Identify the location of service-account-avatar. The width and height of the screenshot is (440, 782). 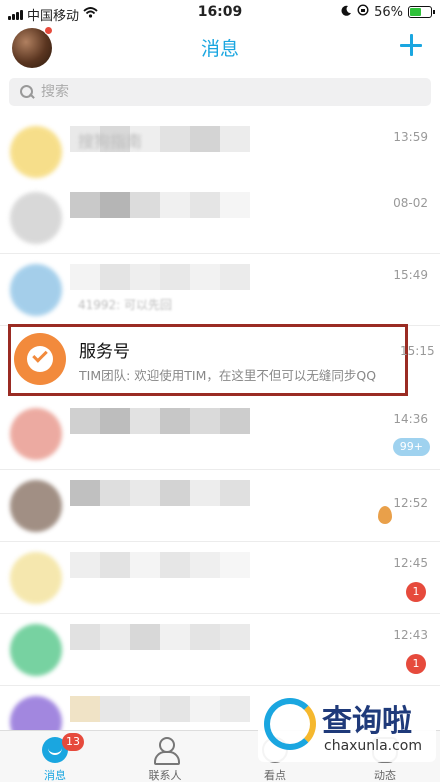
(40, 359).